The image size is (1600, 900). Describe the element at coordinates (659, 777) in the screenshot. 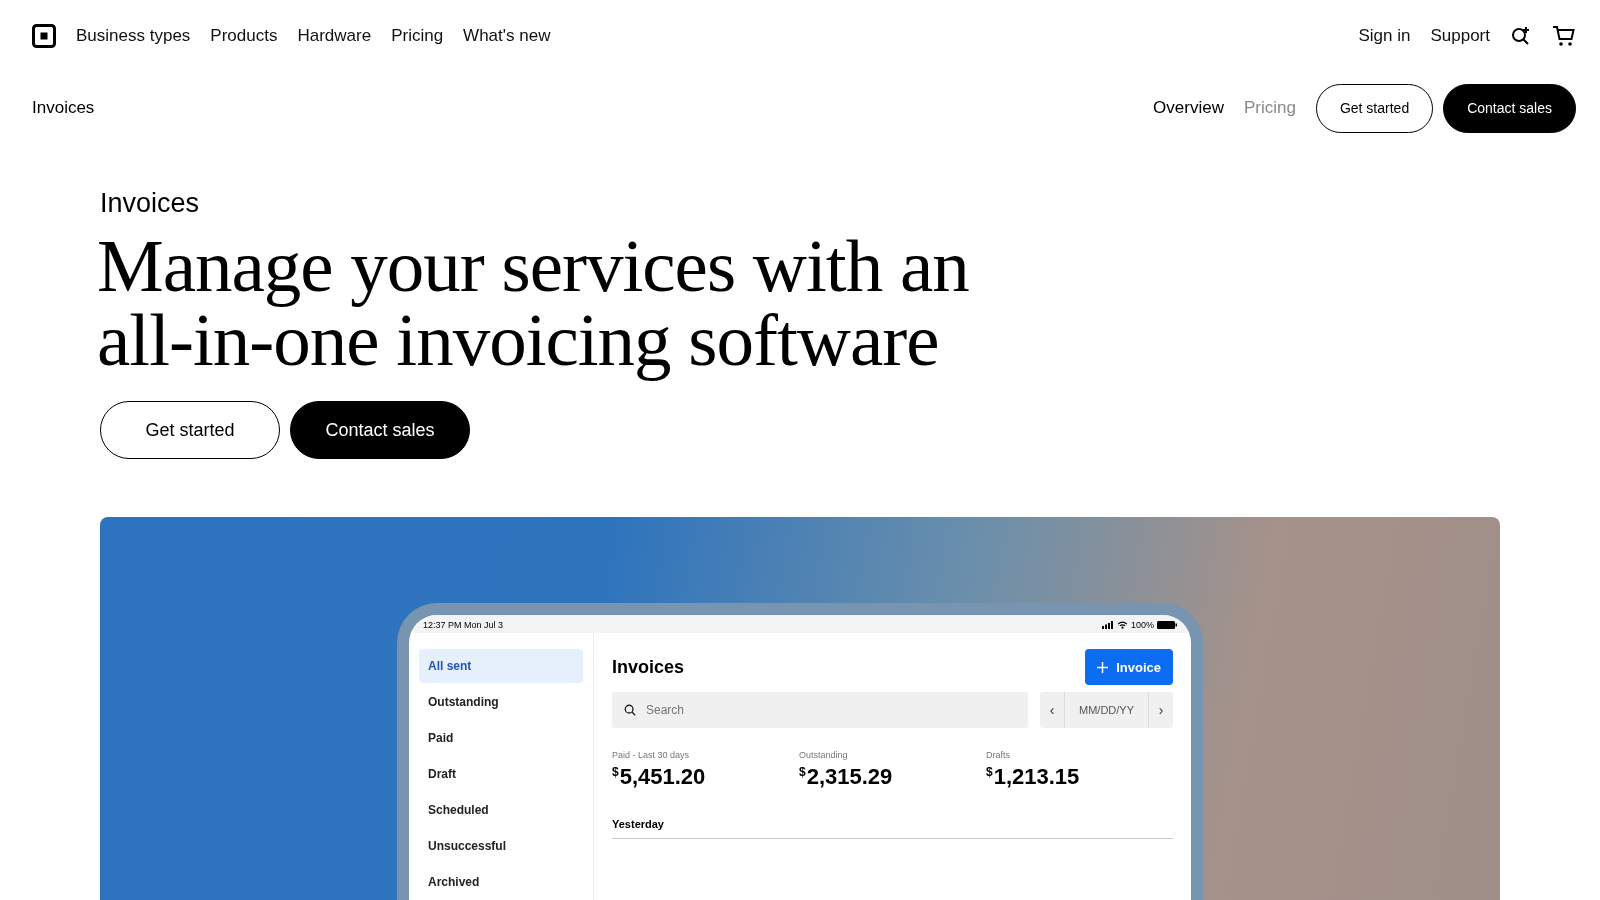

I see `stat-amount: $^{$}$5,451.20` at that location.